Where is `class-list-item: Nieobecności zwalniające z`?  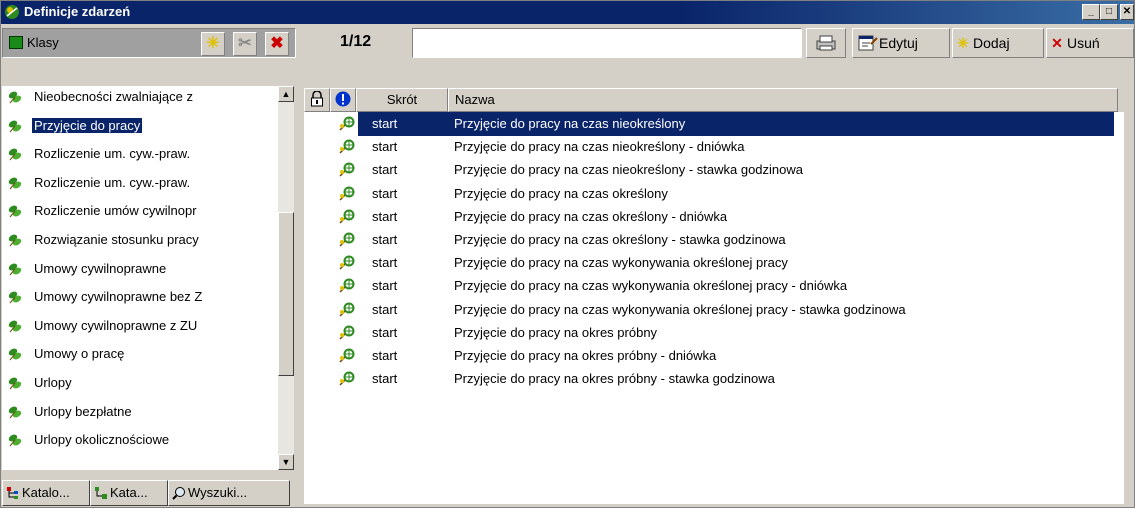
class-list-item: Nieobecności zwalniające z is located at coordinates (140, 98).